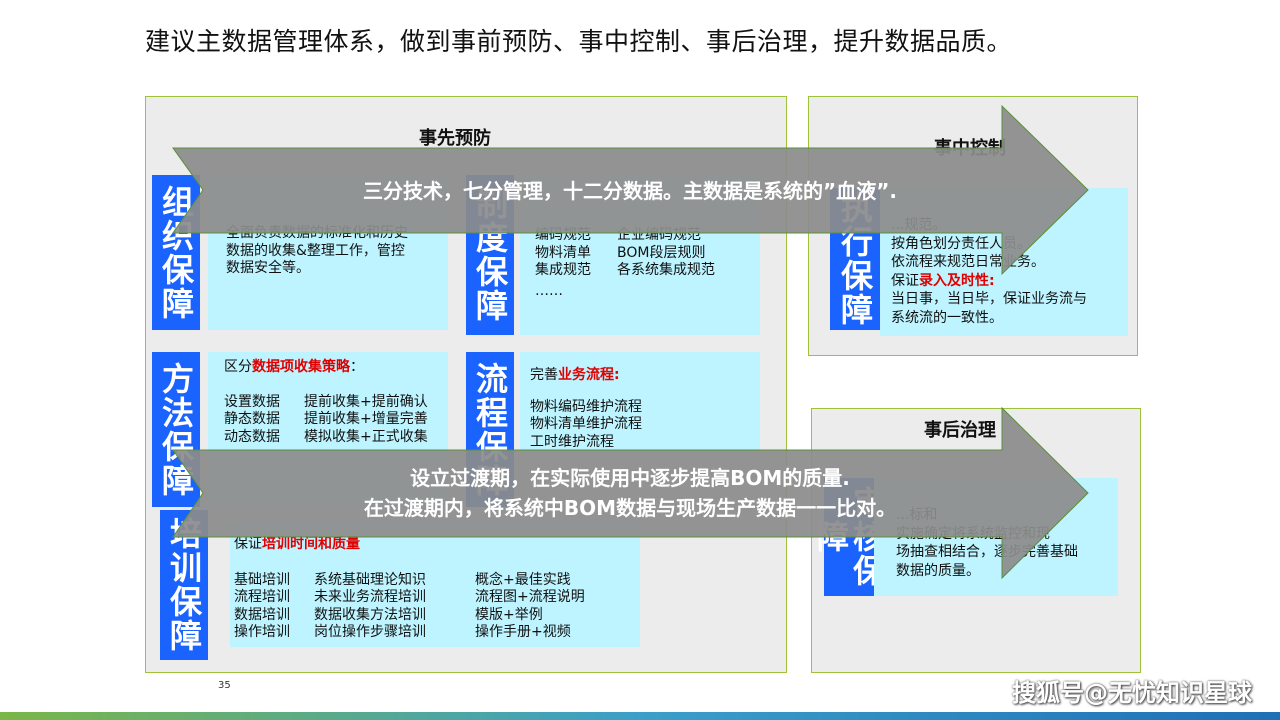 This screenshot has width=1280, height=720. Describe the element at coordinates (262, 614) in the screenshot. I see `training-type: 数据培训` at that location.